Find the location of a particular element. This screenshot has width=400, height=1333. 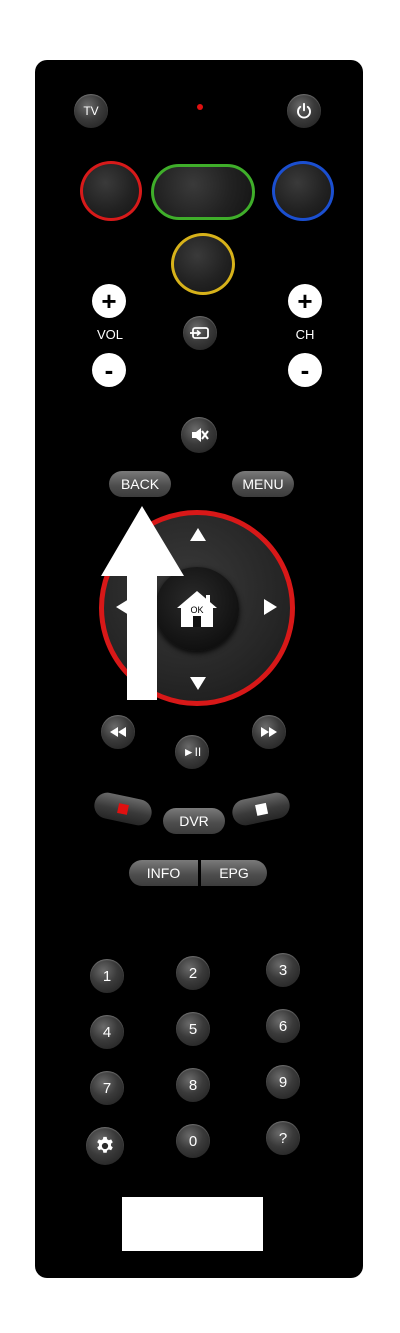

epg-button: EPG is located at coordinates (234, 873).